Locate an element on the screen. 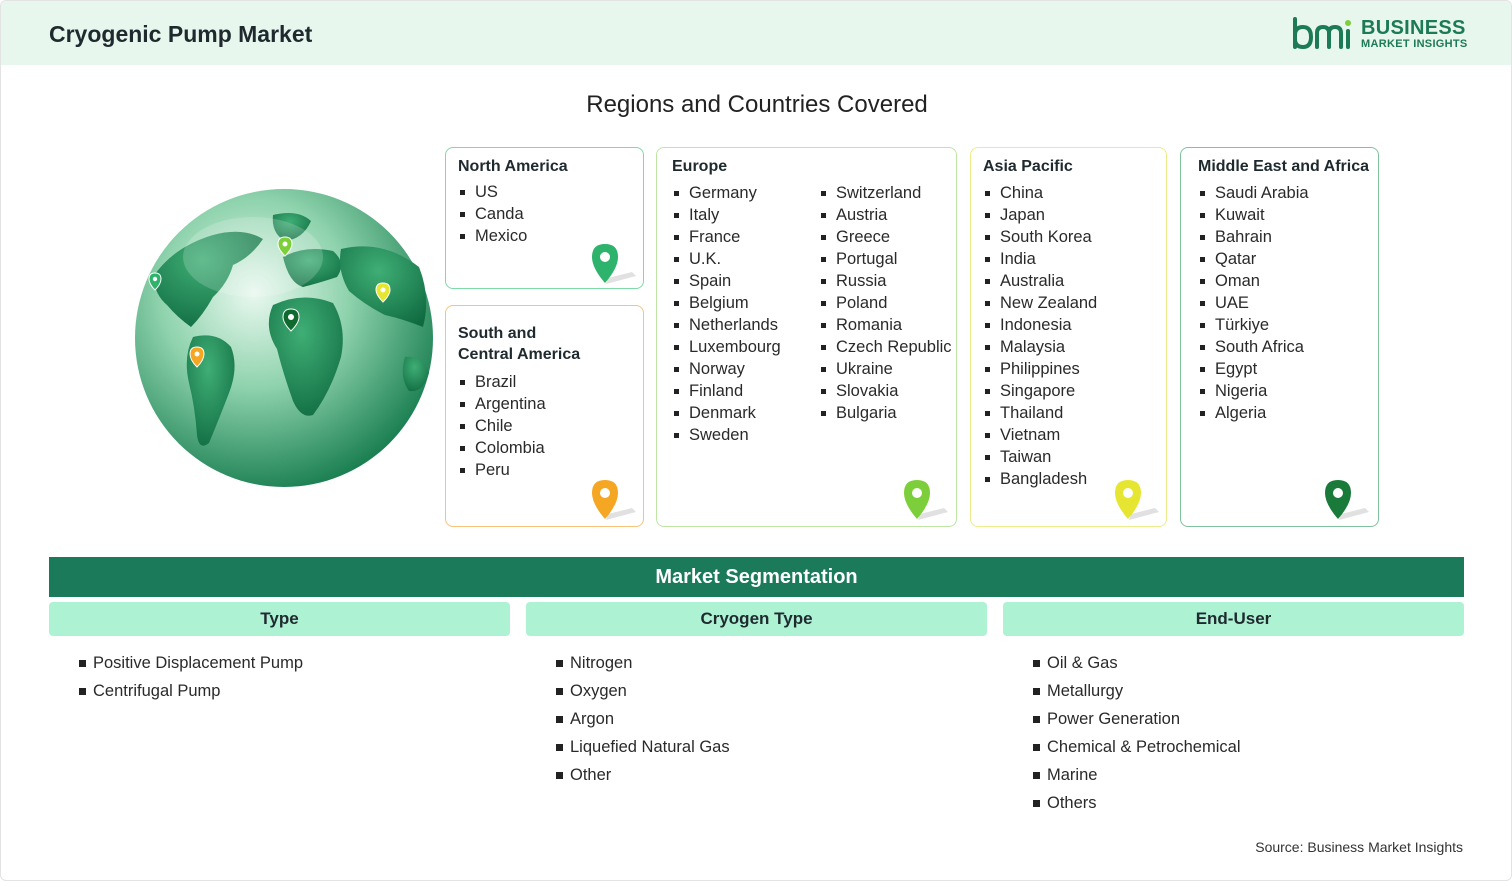 The width and height of the screenshot is (1512, 881). country-list-north-america: US Canda Mexico is located at coordinates (492, 214).